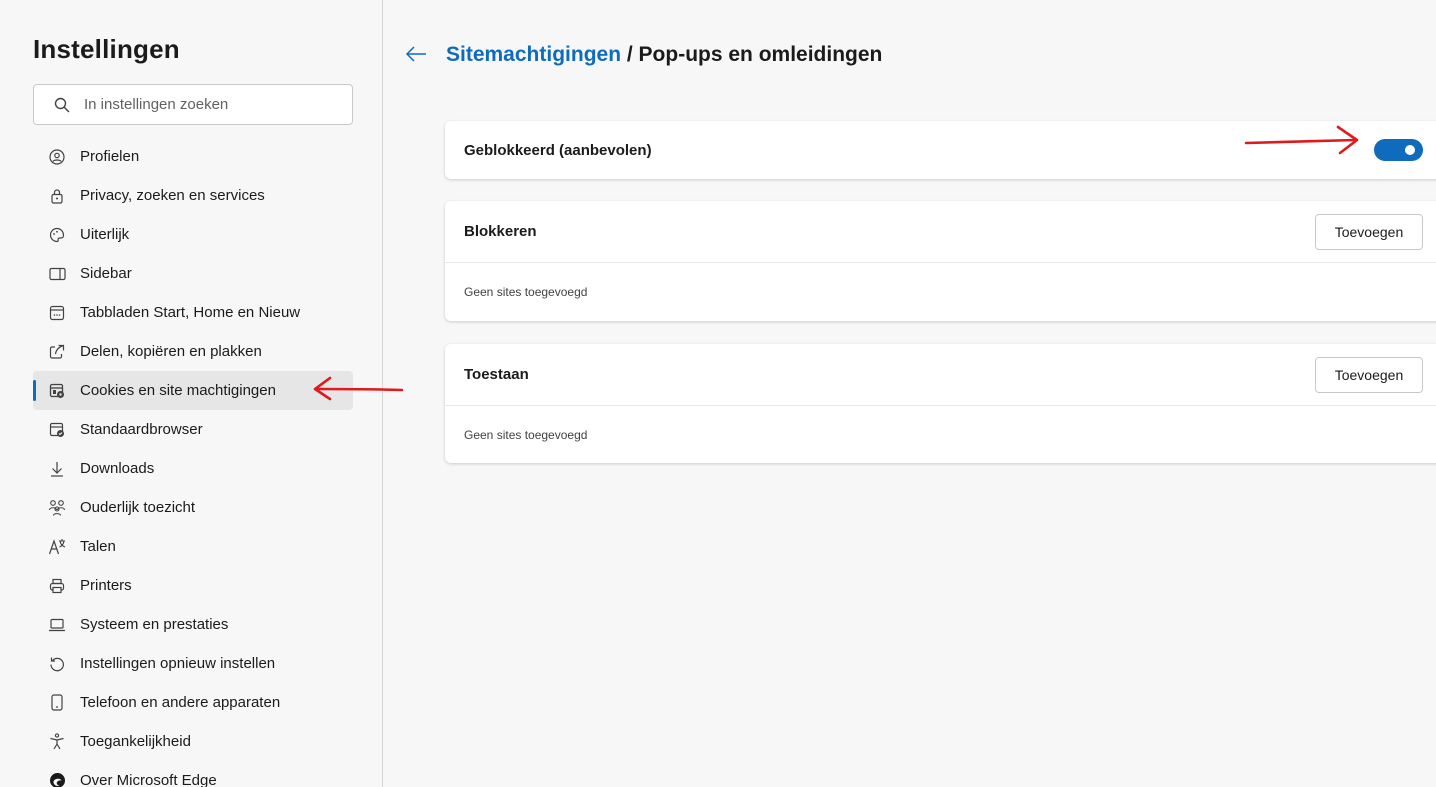 The height and width of the screenshot is (787, 1436). I want to click on sidebar-item-reset: Instellingen opnieuw instellen, so click(193, 663).